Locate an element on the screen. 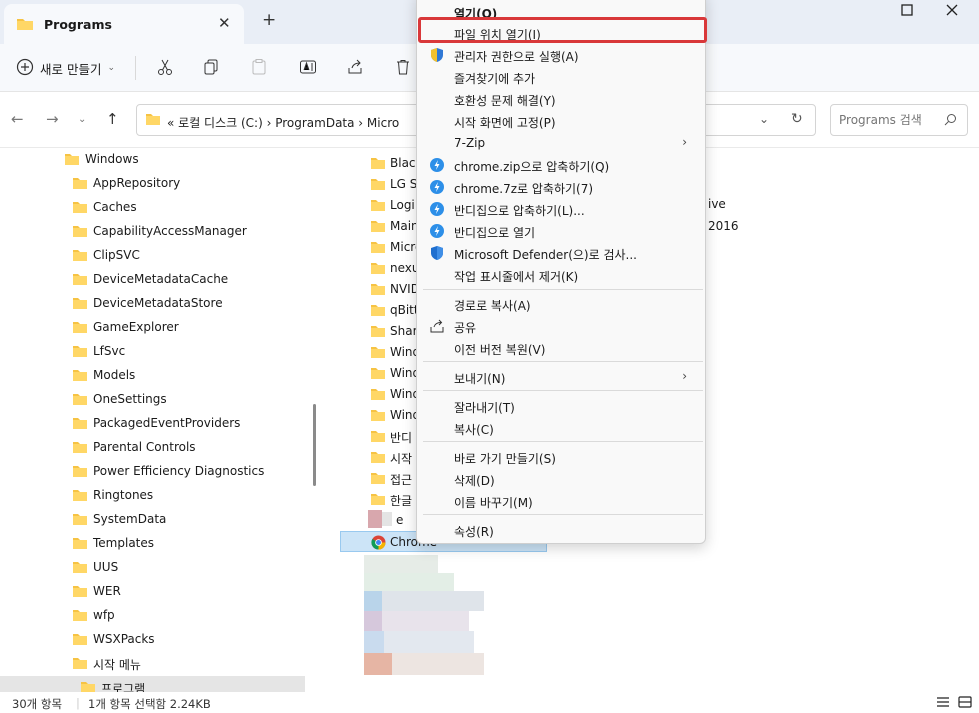  menu-item-label: 삭제(D) is located at coordinates (474, 481).